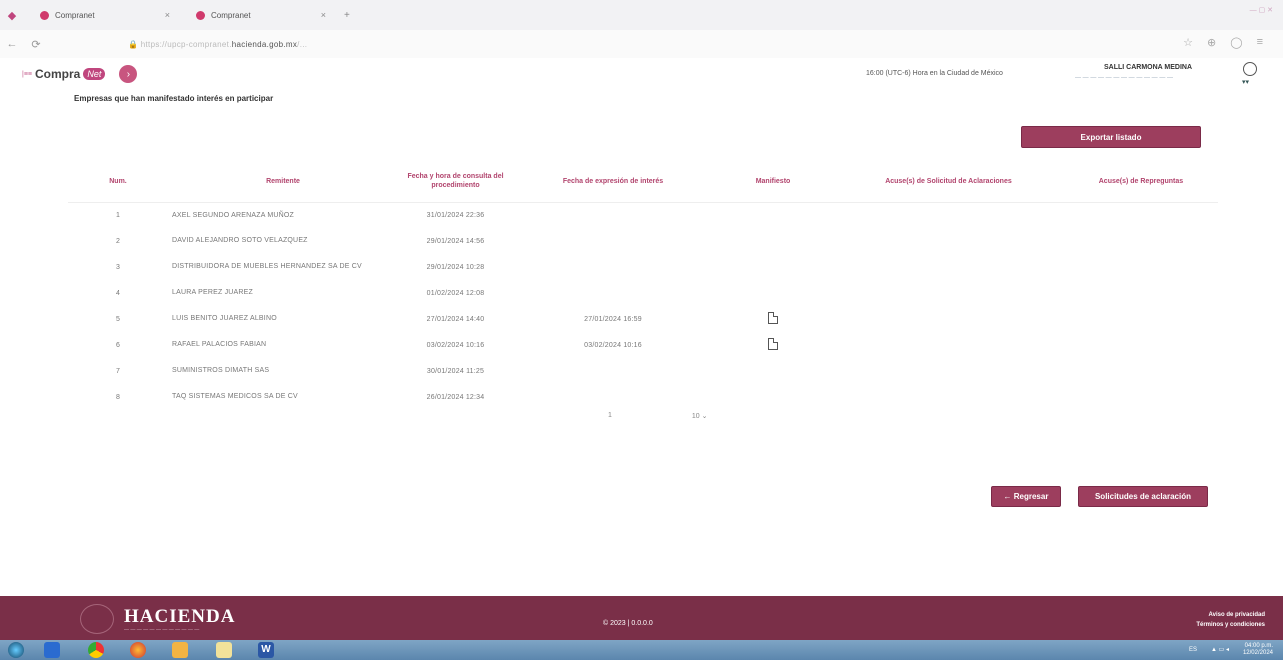  Describe the element at coordinates (1124, 78) in the screenshot. I see `user-role: — — — — — — — — — — — — —` at that location.